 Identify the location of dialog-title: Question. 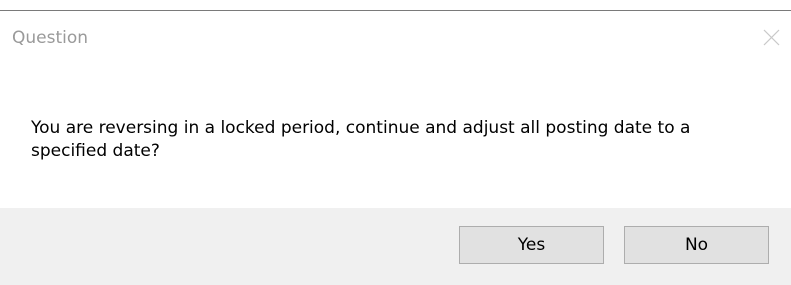
(50, 38).